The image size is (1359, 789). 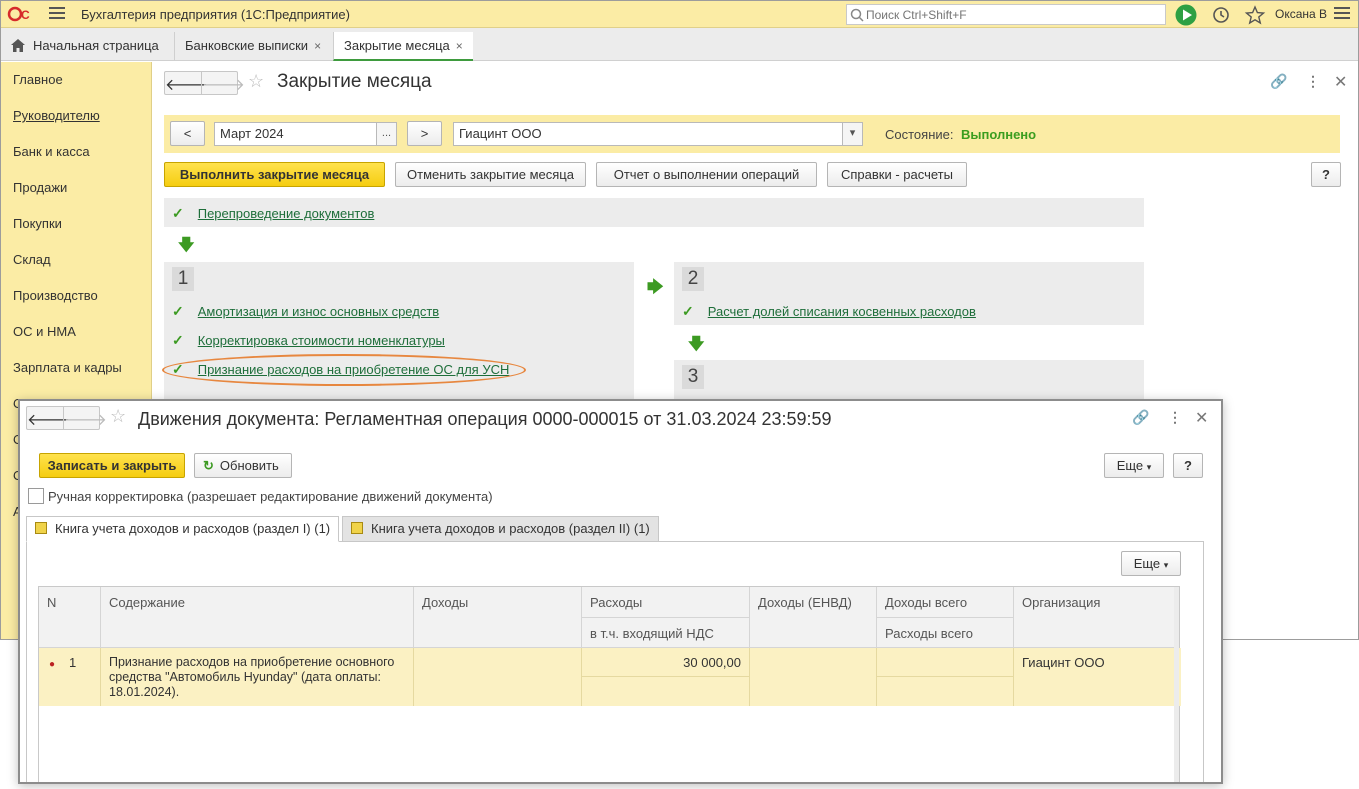 I want to click on calculations-button: Справки - расчеты, so click(x=897, y=174).